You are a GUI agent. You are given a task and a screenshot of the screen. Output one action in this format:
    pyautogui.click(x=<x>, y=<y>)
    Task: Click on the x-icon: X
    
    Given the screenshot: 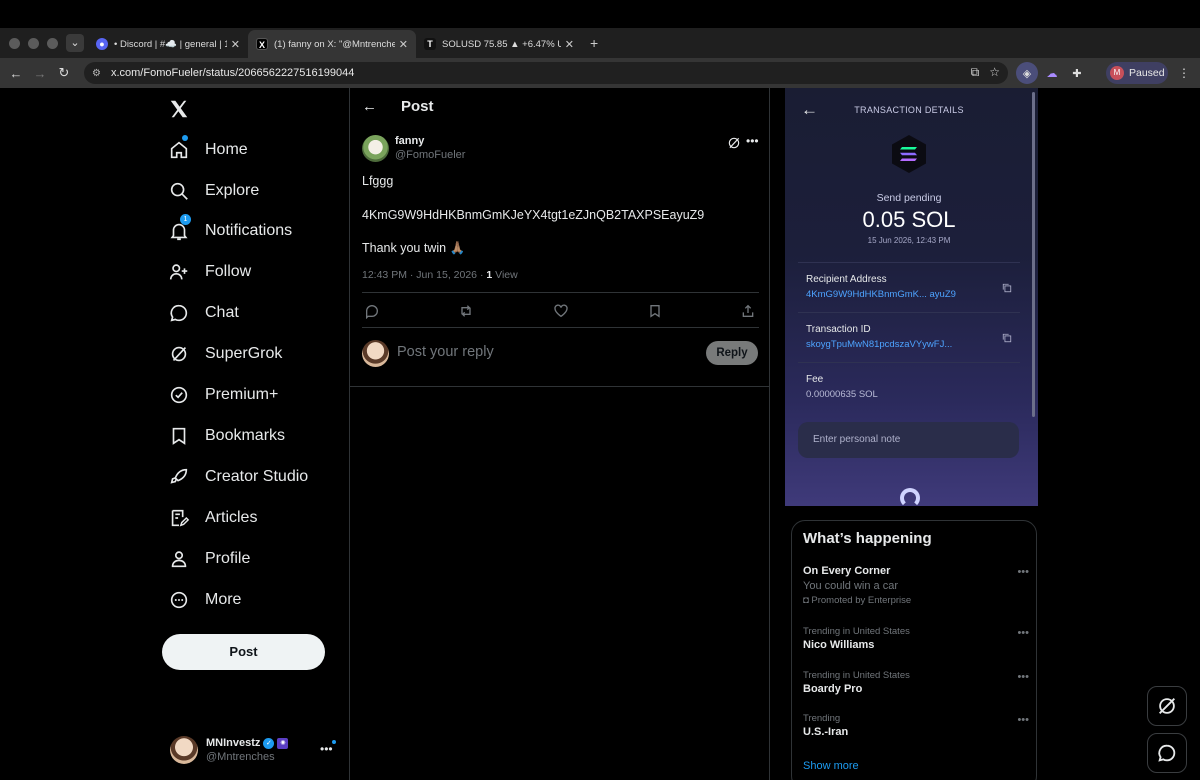 What is the action you would take?
    pyautogui.click(x=262, y=44)
    